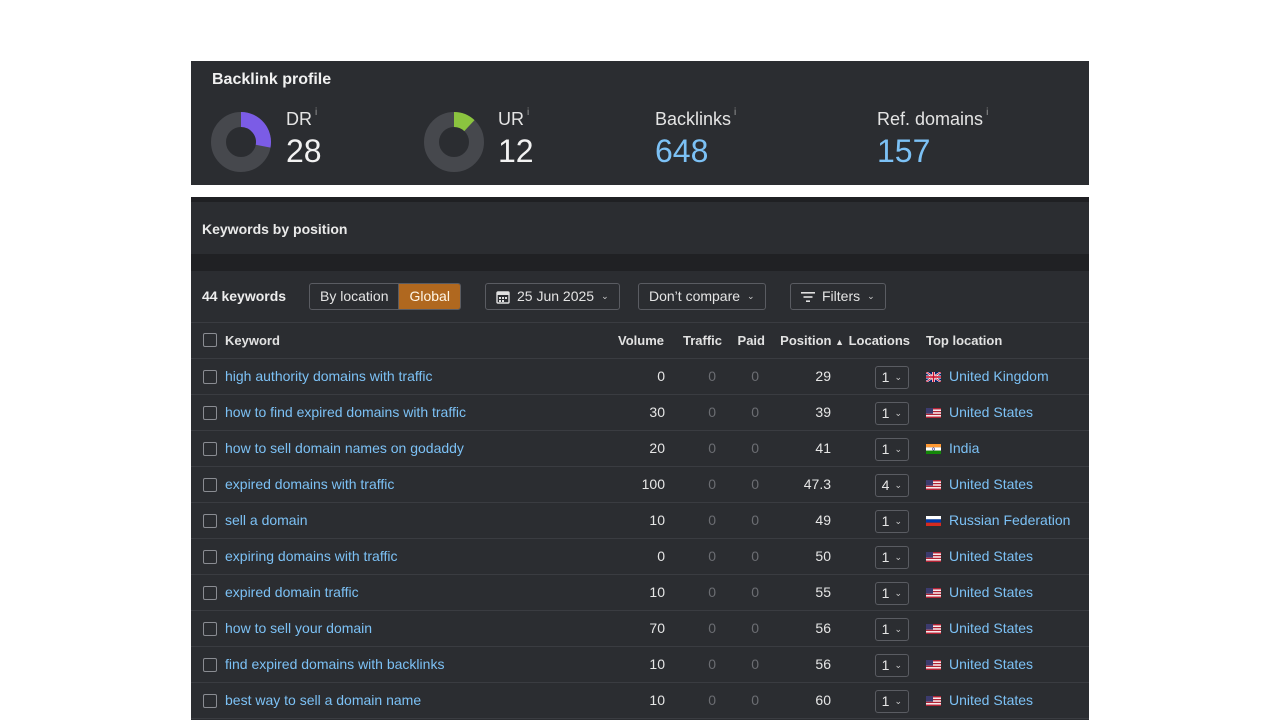 The image size is (1280, 720). I want to click on keyword-link: how to sell domain names on godaddy, so click(344, 448).